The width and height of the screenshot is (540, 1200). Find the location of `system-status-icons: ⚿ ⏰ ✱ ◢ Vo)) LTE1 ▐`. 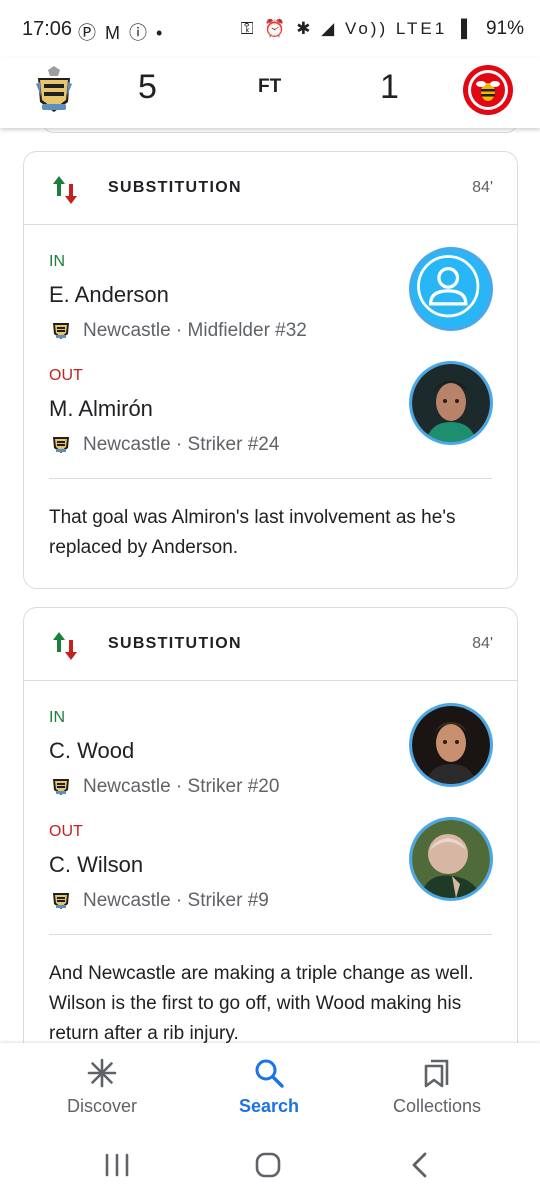

system-status-icons: ⚿ ⏰ ✱ ◢ Vo)) LTE1 ▐ is located at coordinates (355, 28).